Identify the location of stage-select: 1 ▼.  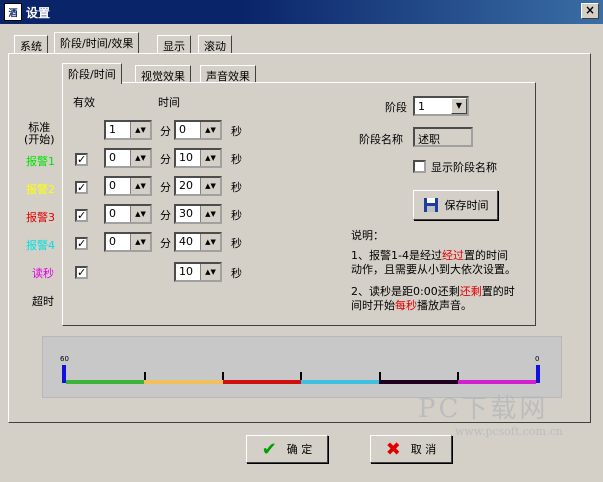
(441, 106).